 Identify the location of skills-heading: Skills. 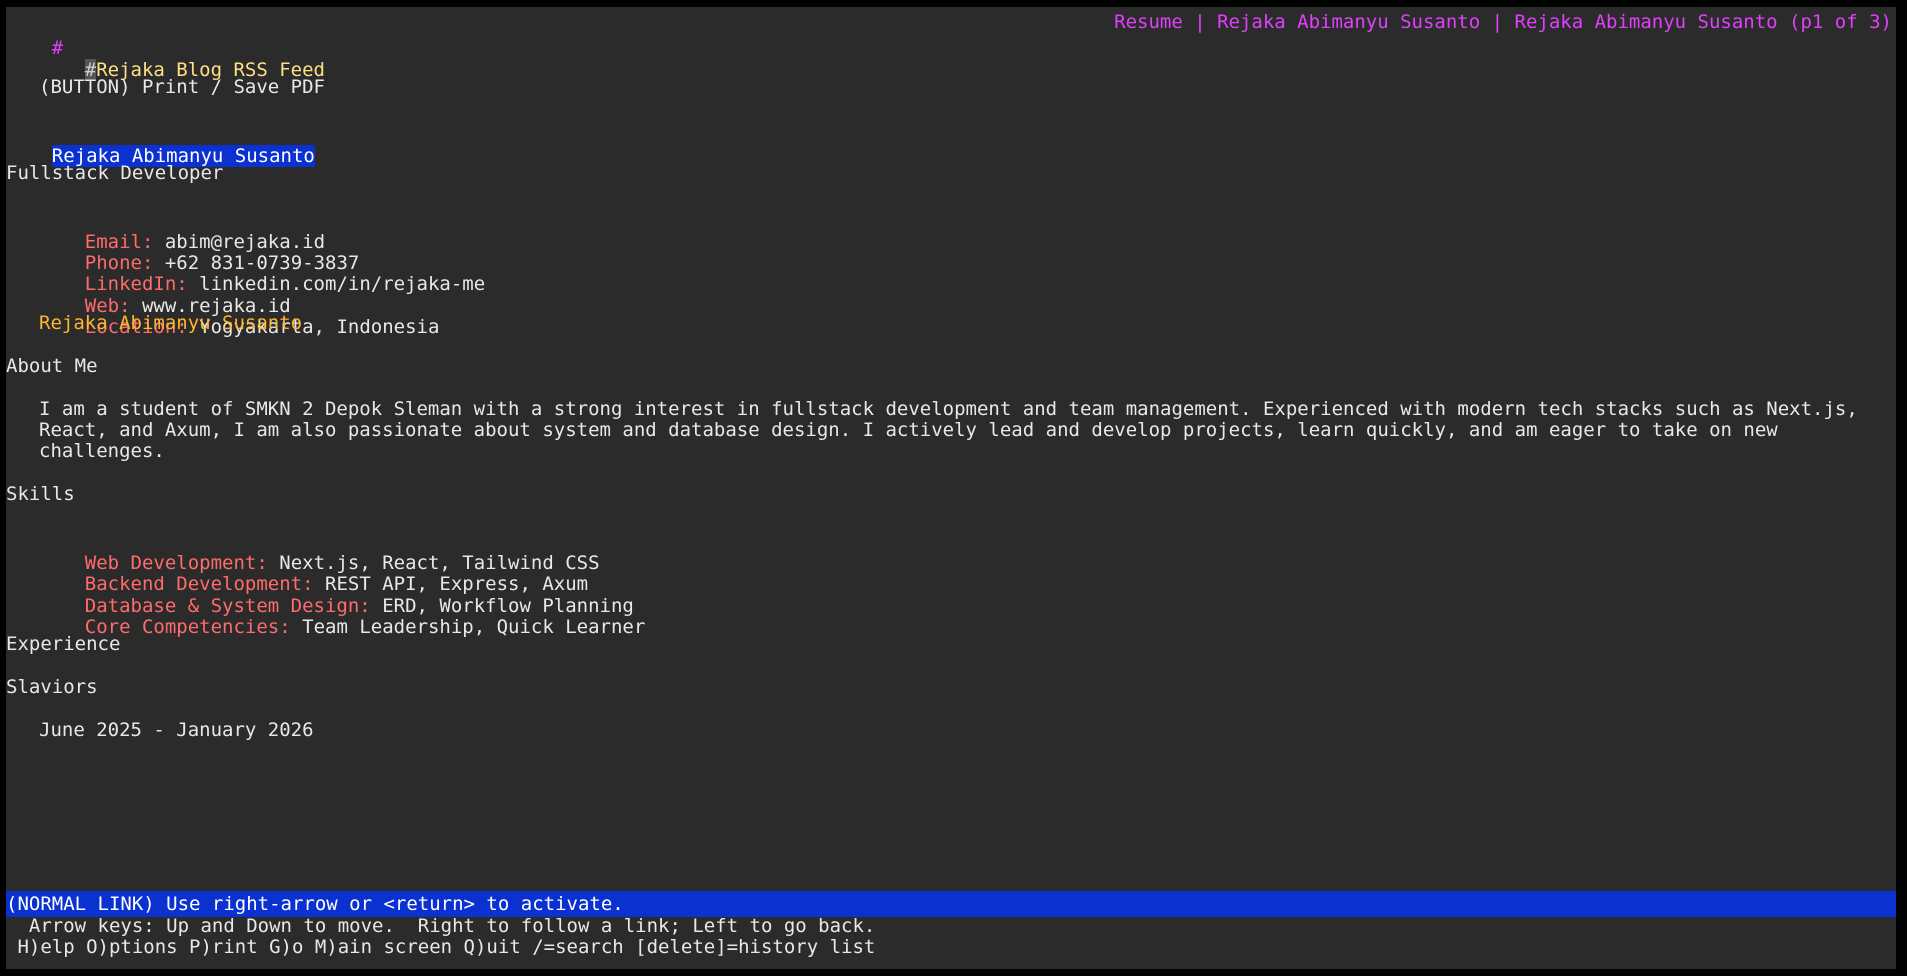
(40, 494).